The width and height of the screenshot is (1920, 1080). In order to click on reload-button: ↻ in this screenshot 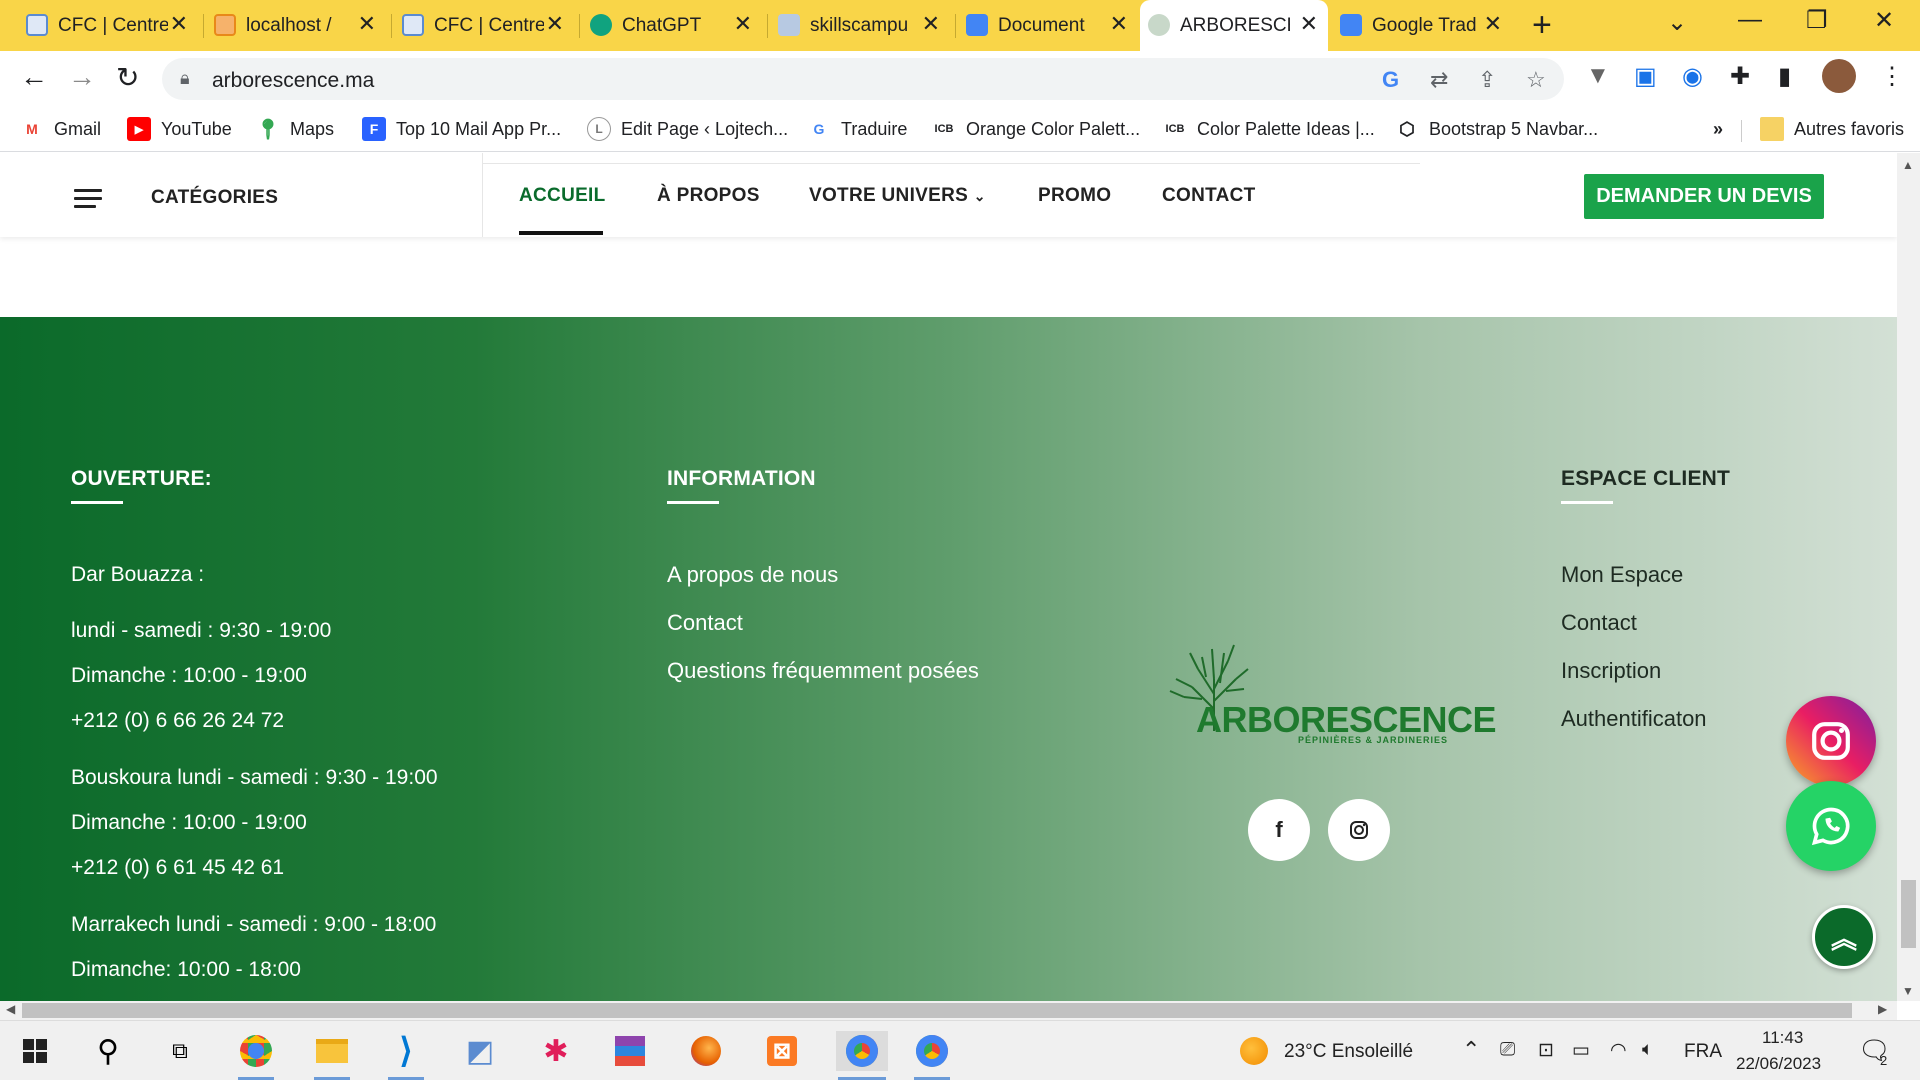, I will do `click(127, 77)`.